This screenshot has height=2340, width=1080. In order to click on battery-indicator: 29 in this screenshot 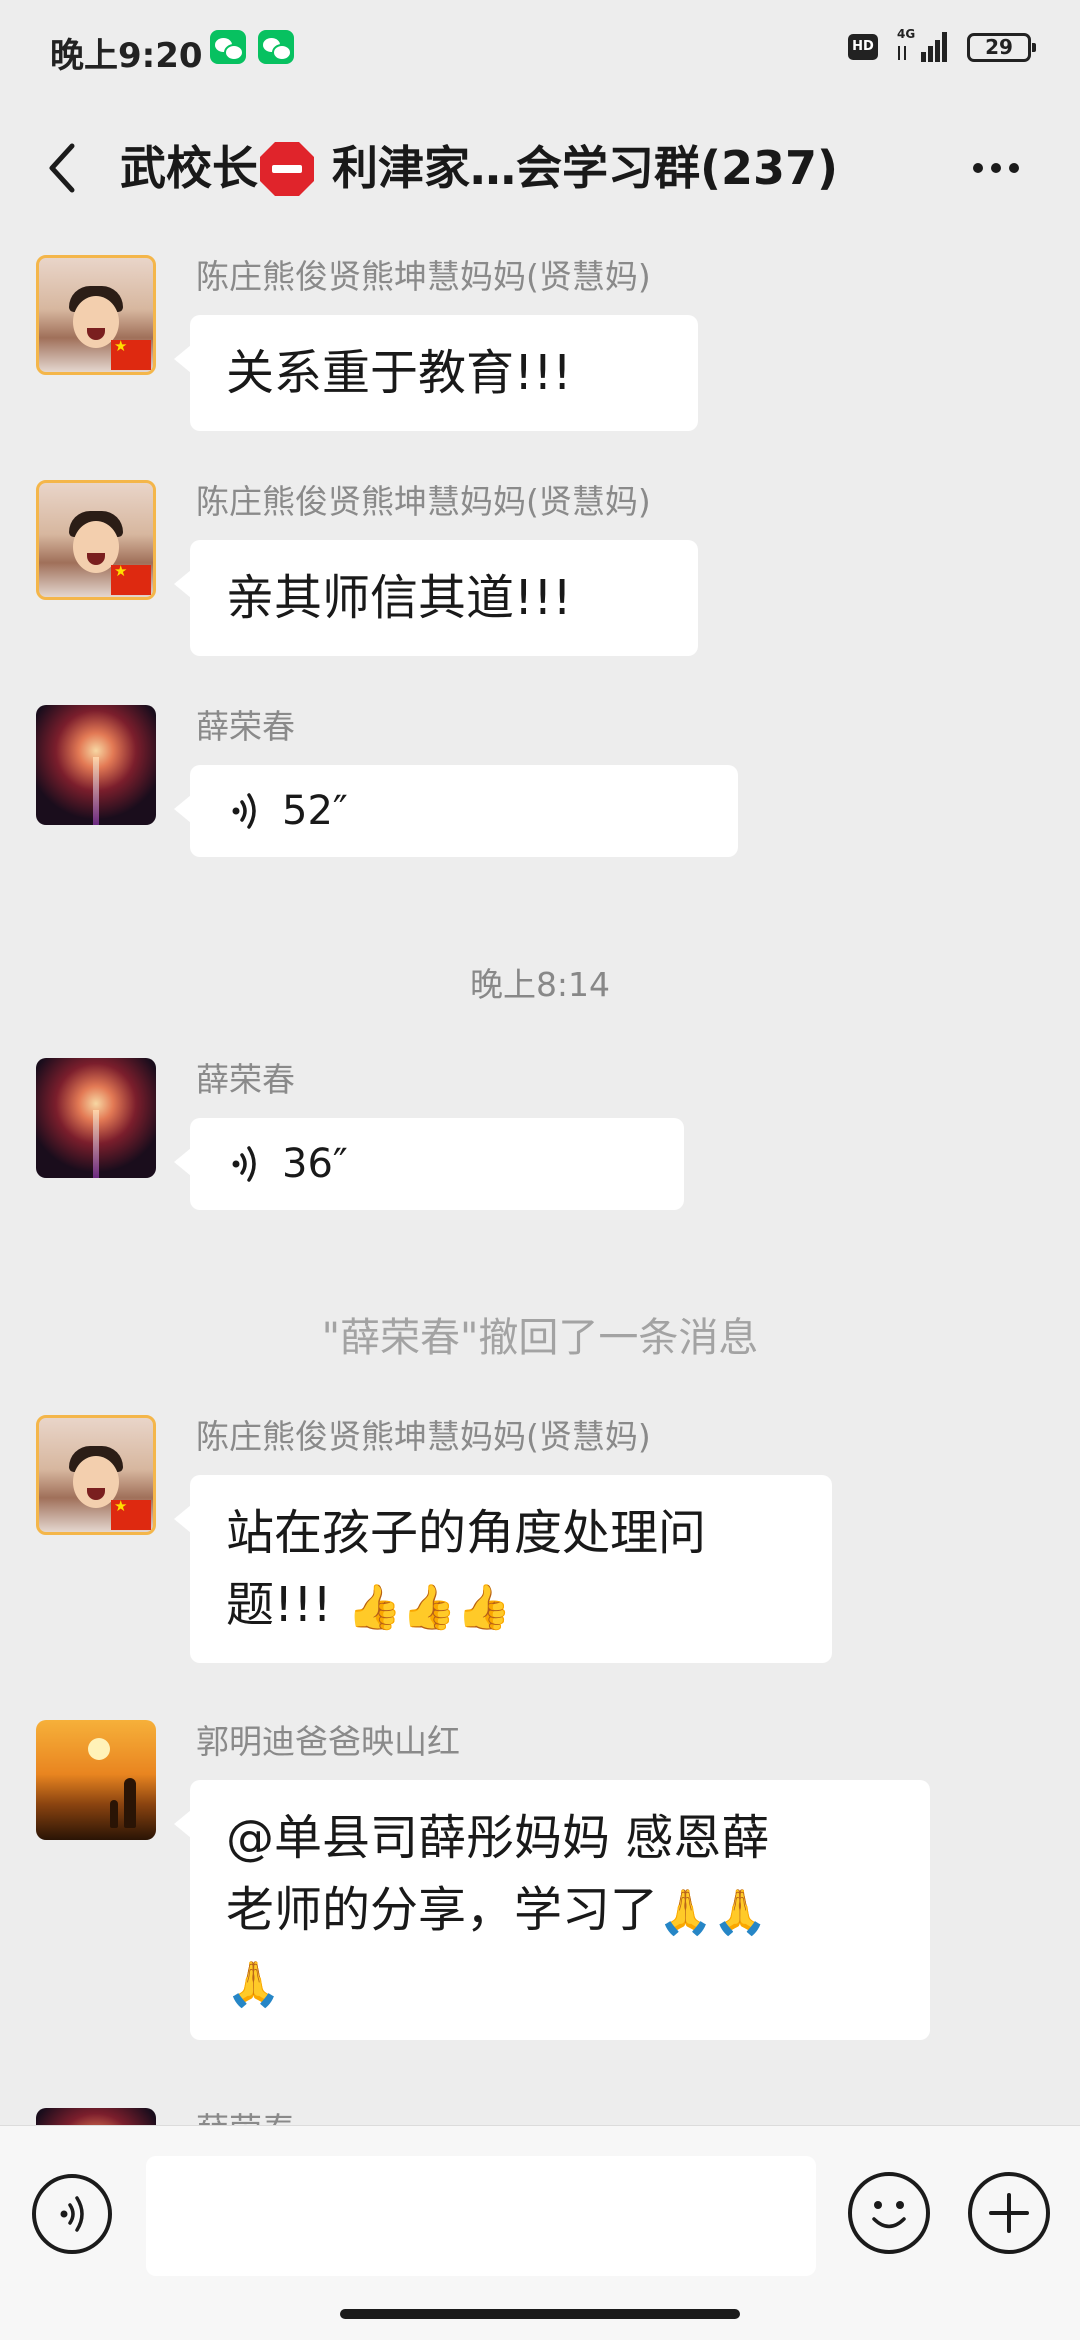, I will do `click(1001, 47)`.